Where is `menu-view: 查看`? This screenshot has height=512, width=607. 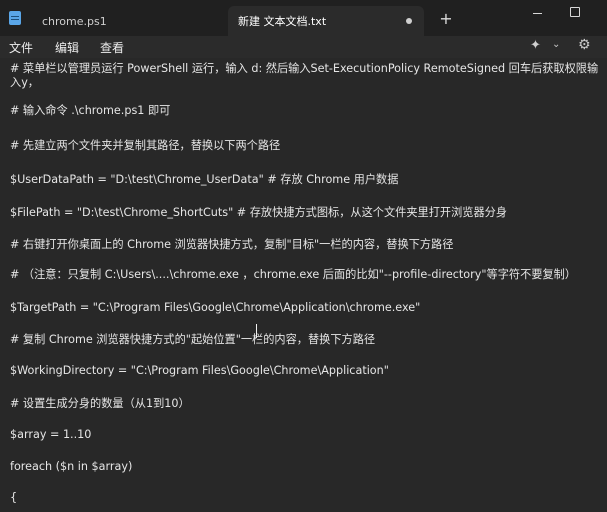 menu-view: 查看 is located at coordinates (112, 47).